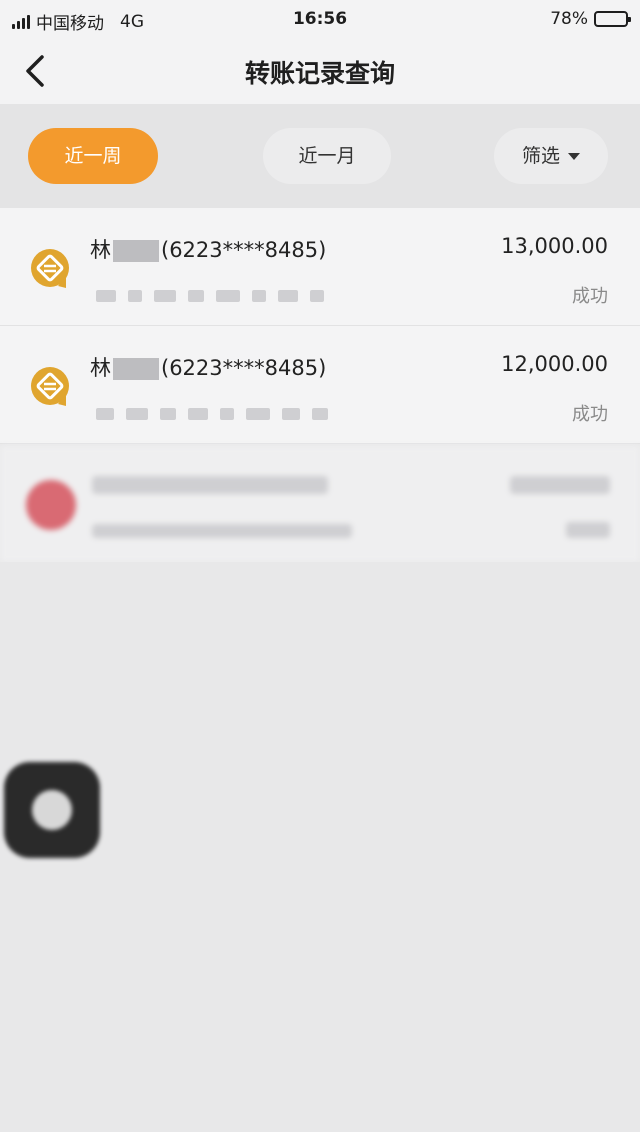  Describe the element at coordinates (612, 19) in the screenshot. I see `battery-icon` at that location.